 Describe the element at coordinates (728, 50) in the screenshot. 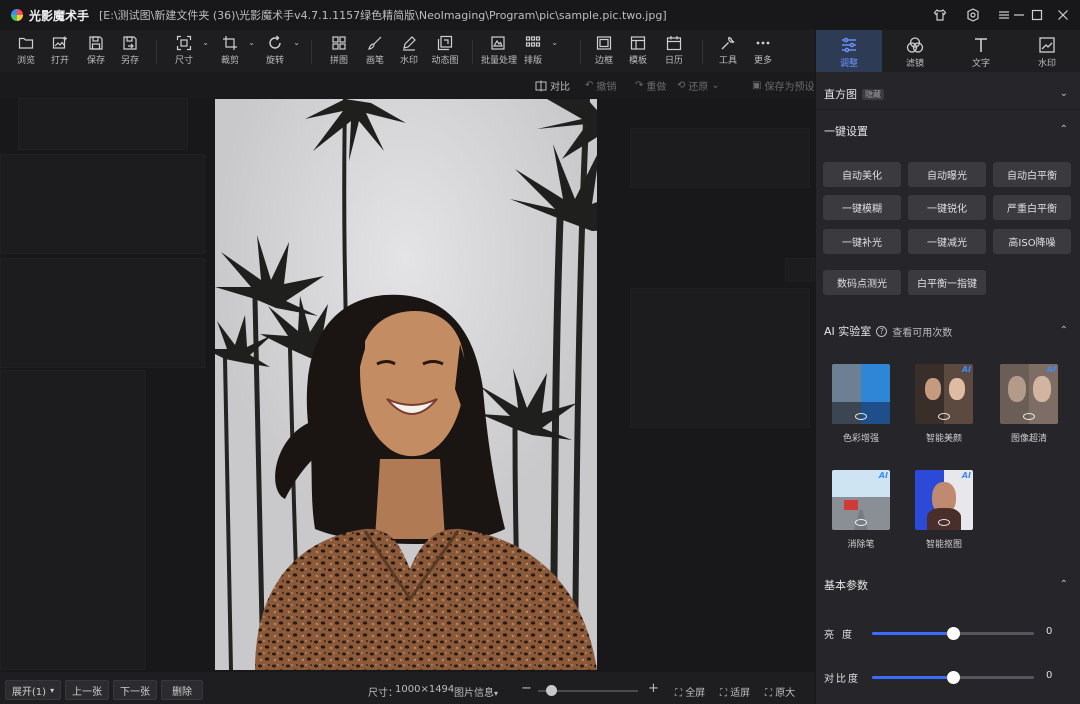

I see `toolbar-tools: 工具` at that location.